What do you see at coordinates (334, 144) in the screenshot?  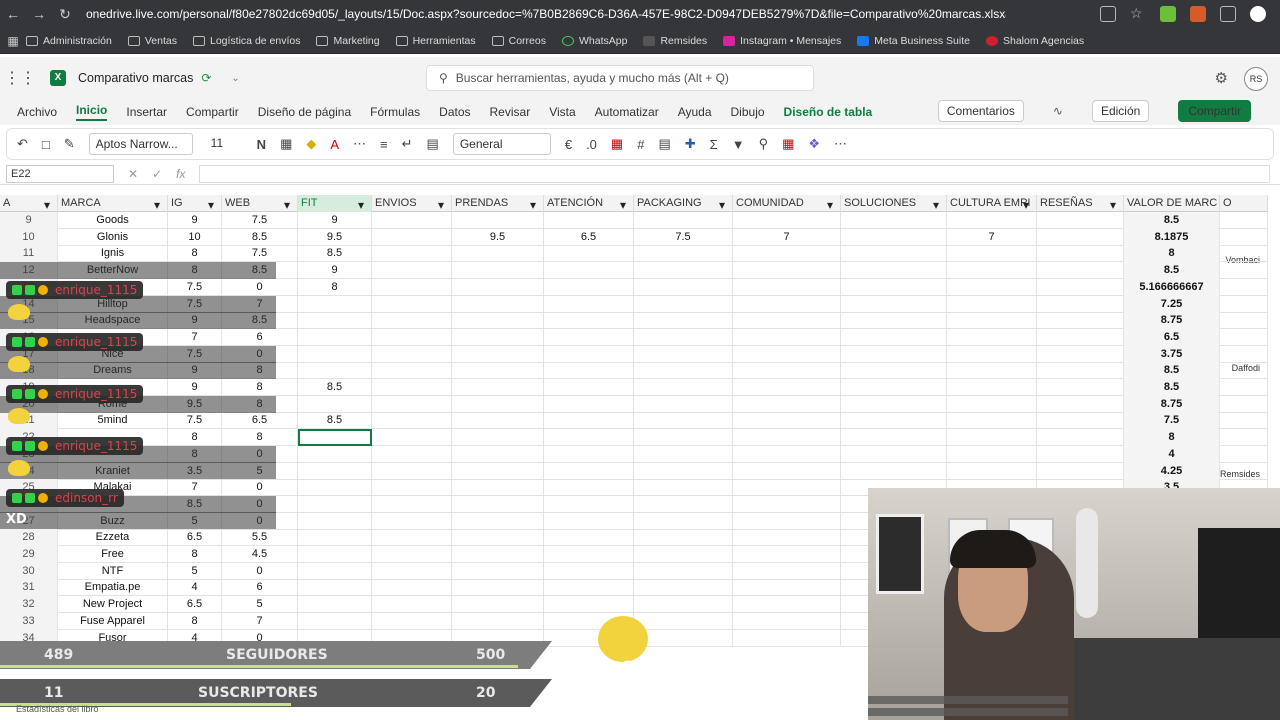 I see `font-color-icon: A` at bounding box center [334, 144].